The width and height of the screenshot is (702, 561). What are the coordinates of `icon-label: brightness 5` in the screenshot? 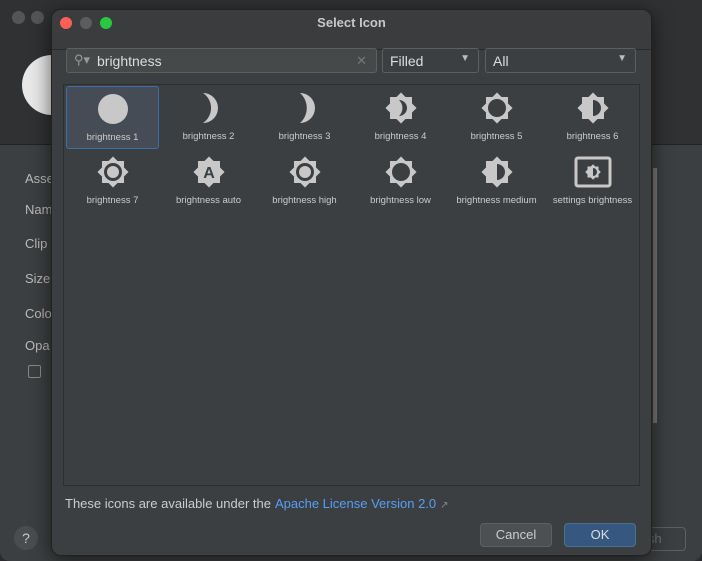 It's located at (496, 136).